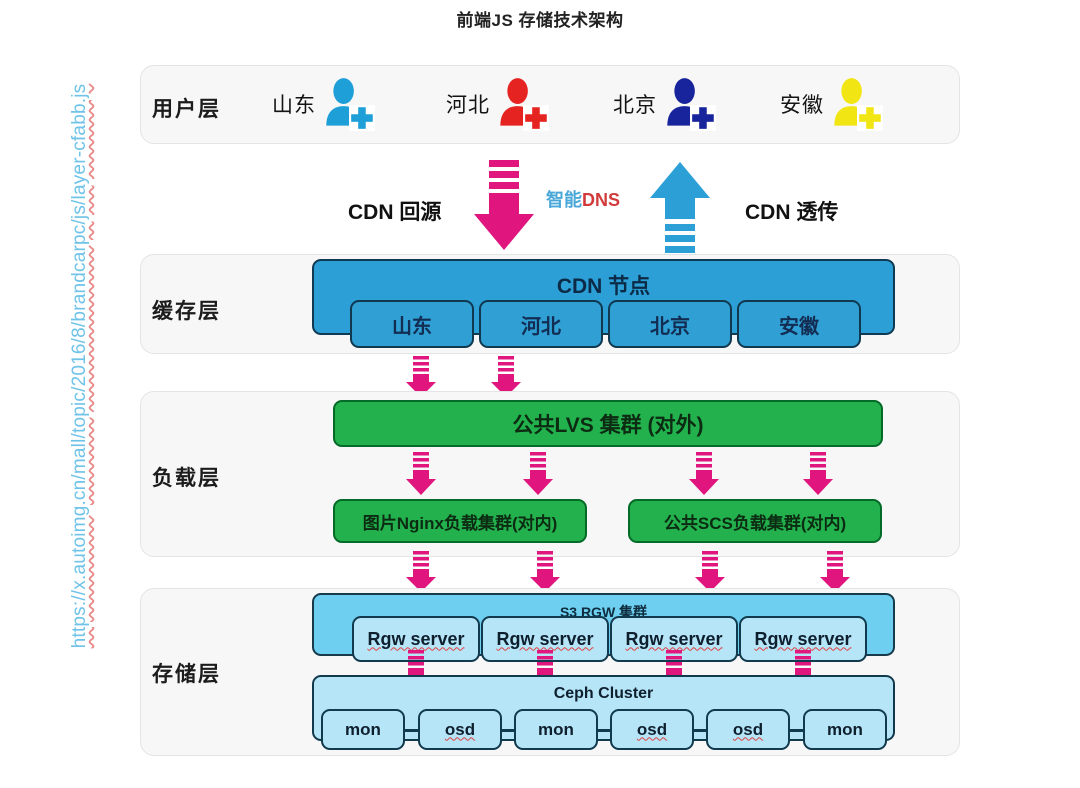  Describe the element at coordinates (832, 104) in the screenshot. I see `user-item-anhui: 安徽` at that location.